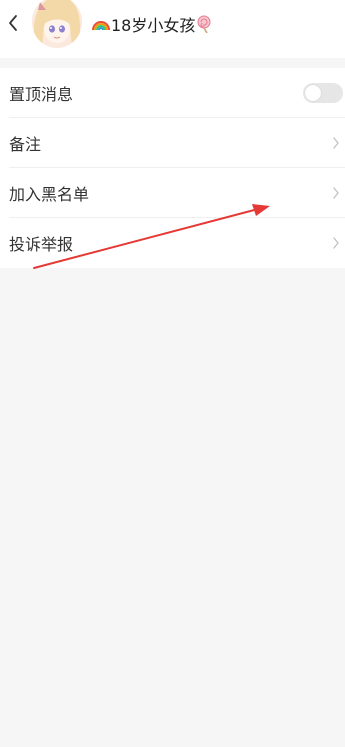 Image resolution: width=345 pixels, height=747 pixels. What do you see at coordinates (41, 244) in the screenshot?
I see `report-label: 投诉举报` at bounding box center [41, 244].